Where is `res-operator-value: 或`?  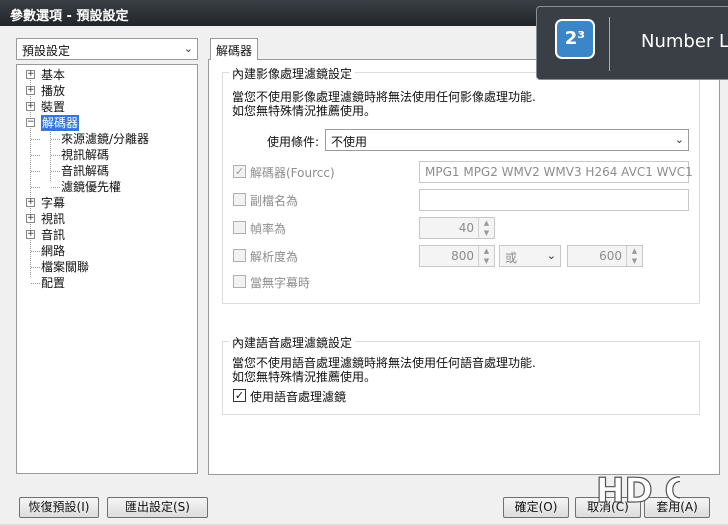
res-operator-value: 或 is located at coordinates (511, 258).